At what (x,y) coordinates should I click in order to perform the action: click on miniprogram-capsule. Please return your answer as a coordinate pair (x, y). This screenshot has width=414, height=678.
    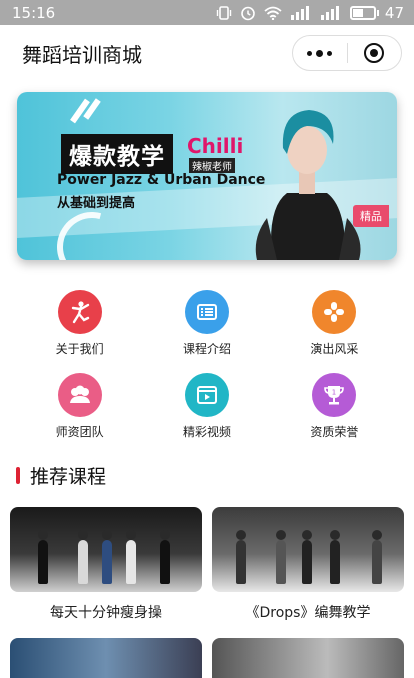
    Looking at the image, I should click on (347, 53).